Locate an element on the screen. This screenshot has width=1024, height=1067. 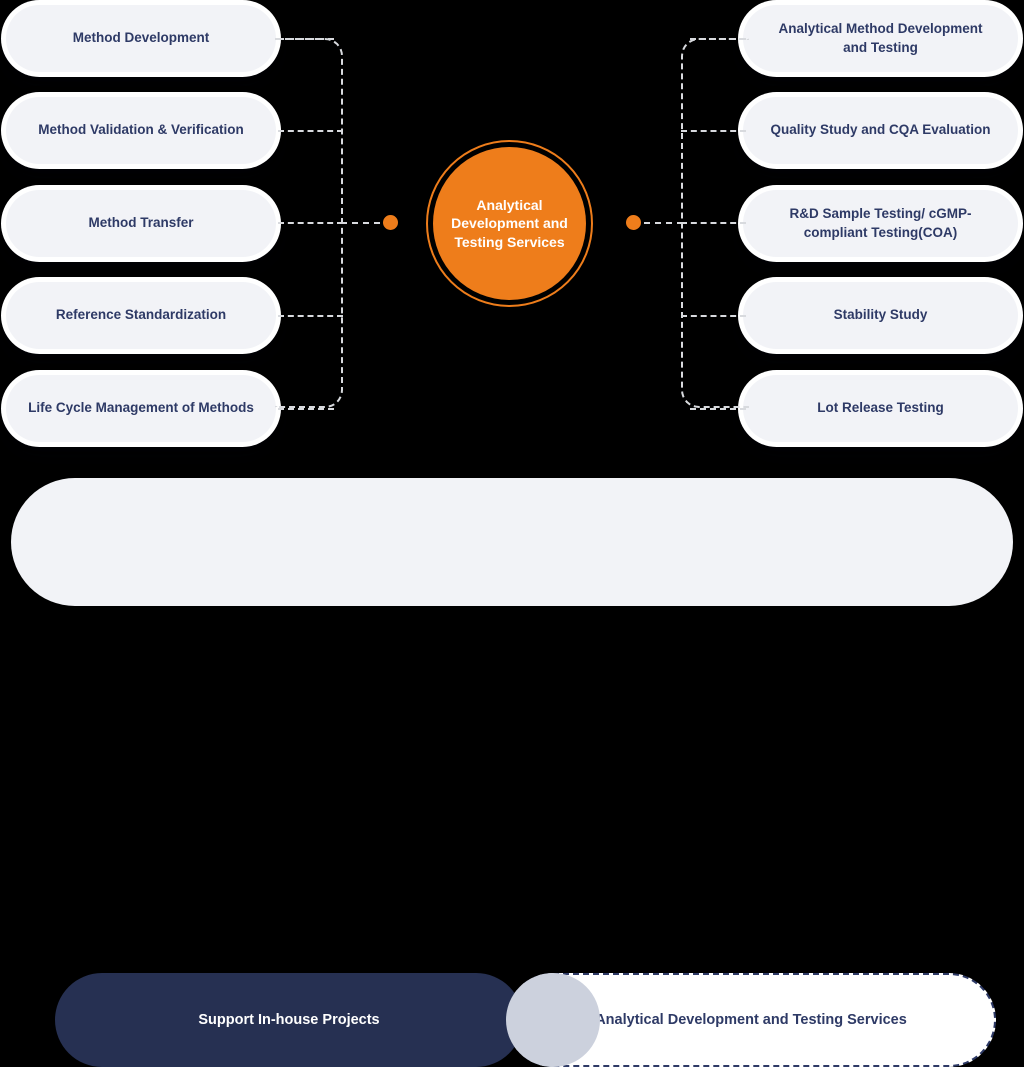
left-node-label: Method Transfer is located at coordinates (141, 223).